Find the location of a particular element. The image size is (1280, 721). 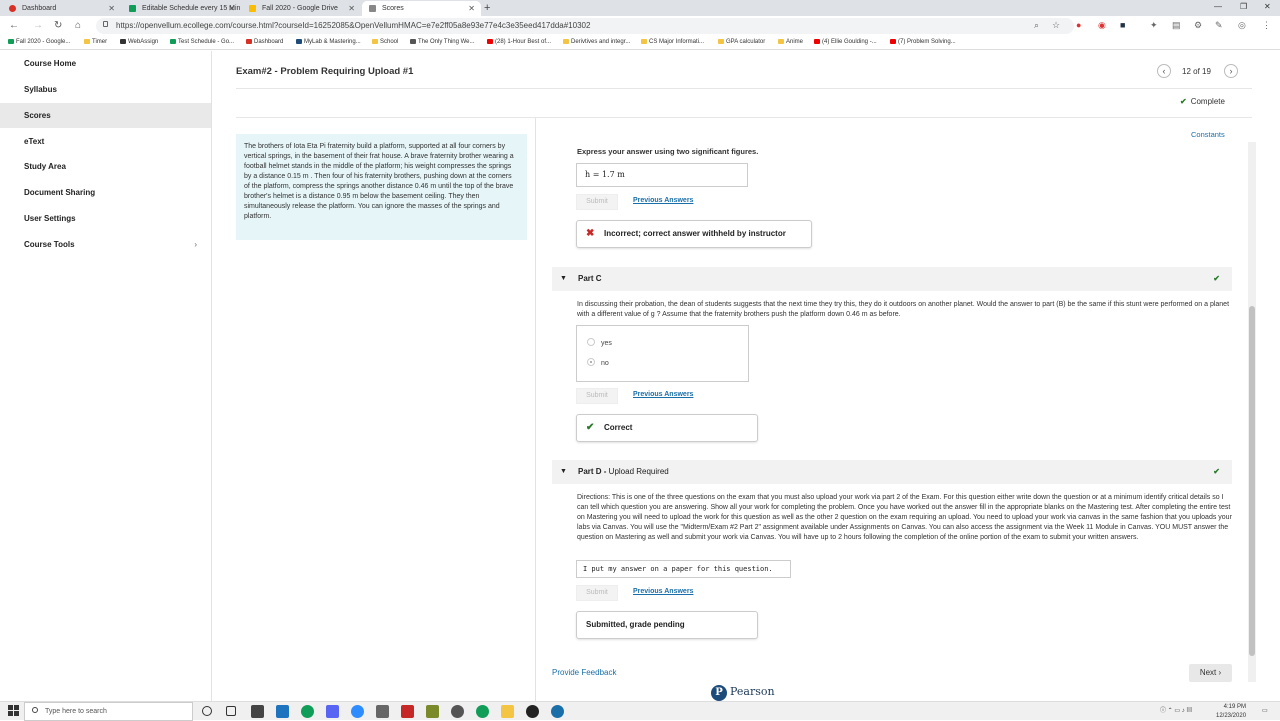

extension-icon: ⚙ is located at coordinates (1198, 25).